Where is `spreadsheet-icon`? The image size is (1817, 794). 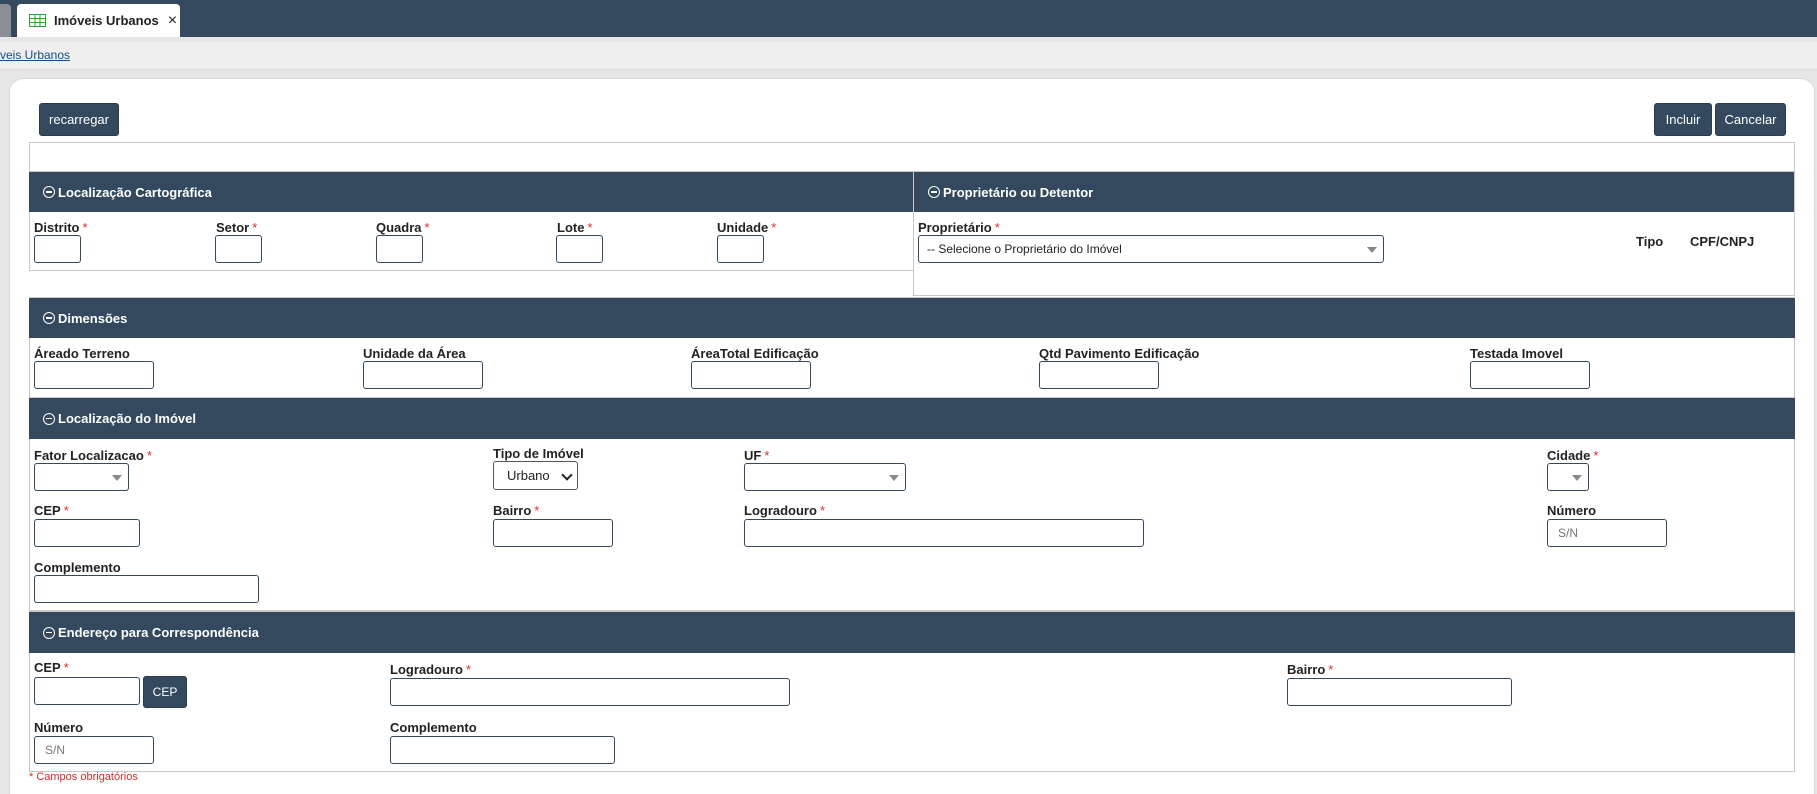 spreadsheet-icon is located at coordinates (37, 20).